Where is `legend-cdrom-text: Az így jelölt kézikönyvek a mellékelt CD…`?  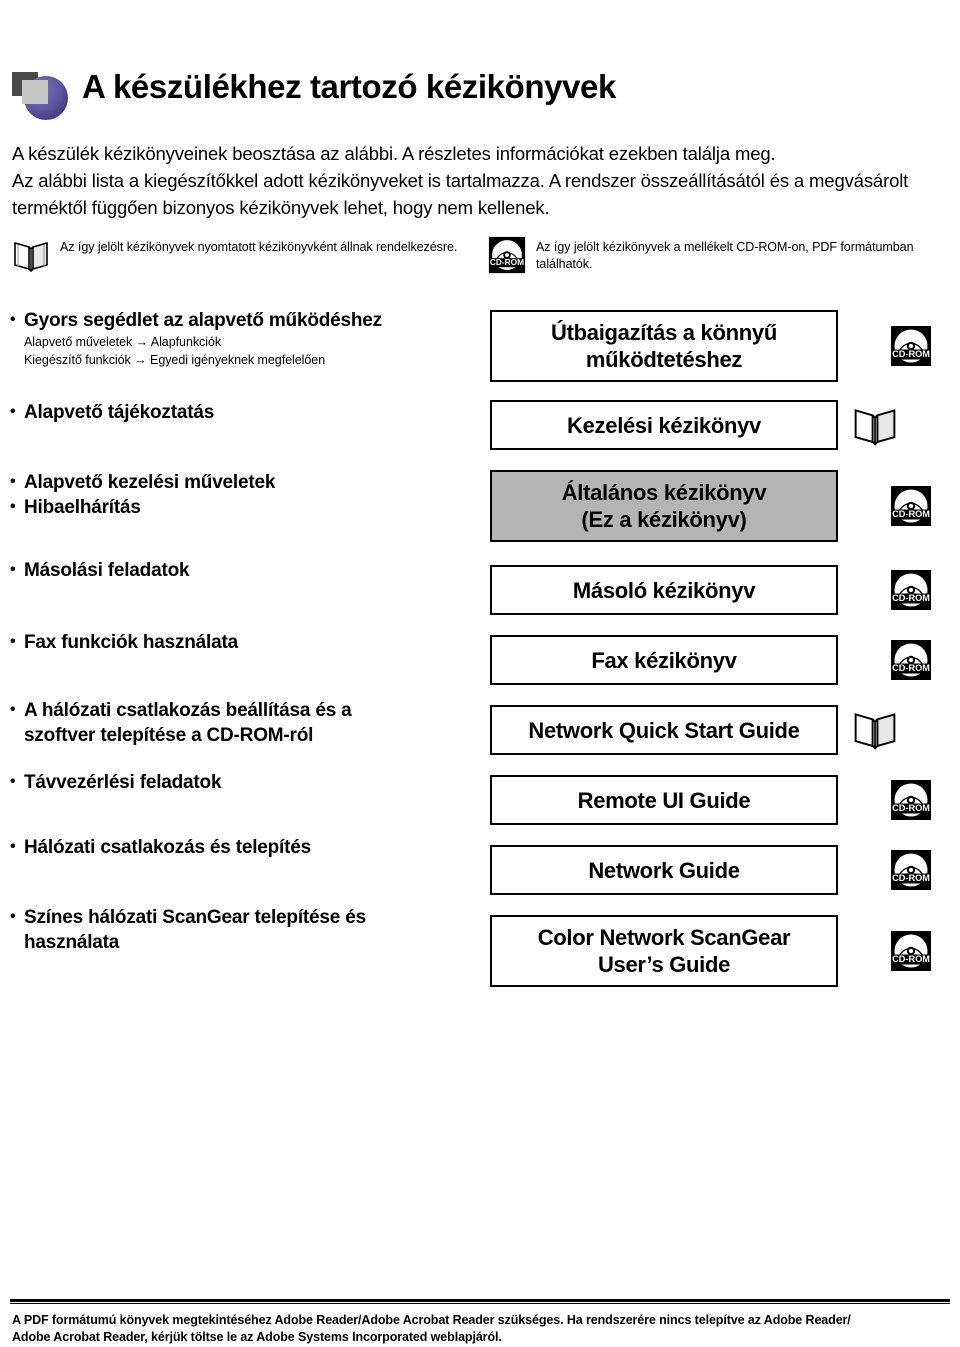
legend-cdrom-text: Az így jelölt kézikönyvek a mellékelt CD… is located at coordinates (725, 255).